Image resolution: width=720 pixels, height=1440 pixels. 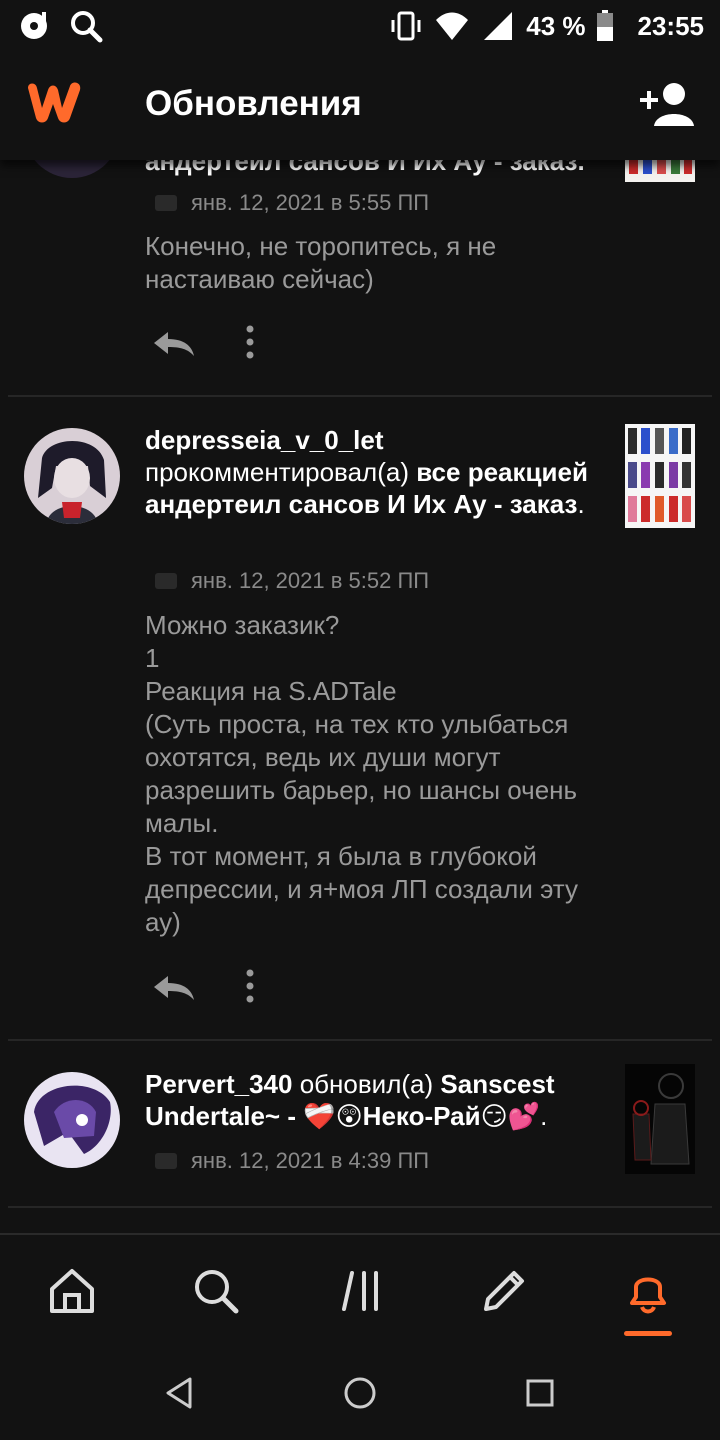 I want to click on app-header: Обновления, so click(x=360, y=106).